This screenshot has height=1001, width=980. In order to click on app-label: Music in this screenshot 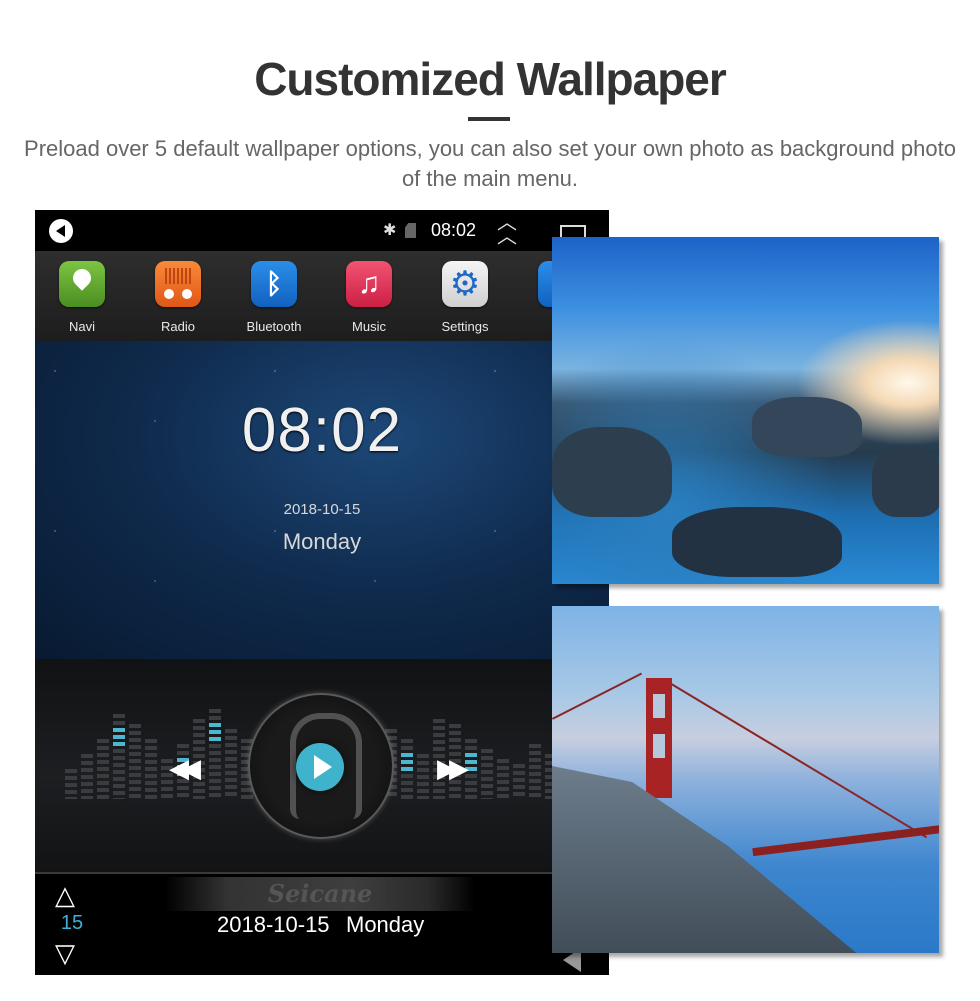, I will do `click(369, 326)`.